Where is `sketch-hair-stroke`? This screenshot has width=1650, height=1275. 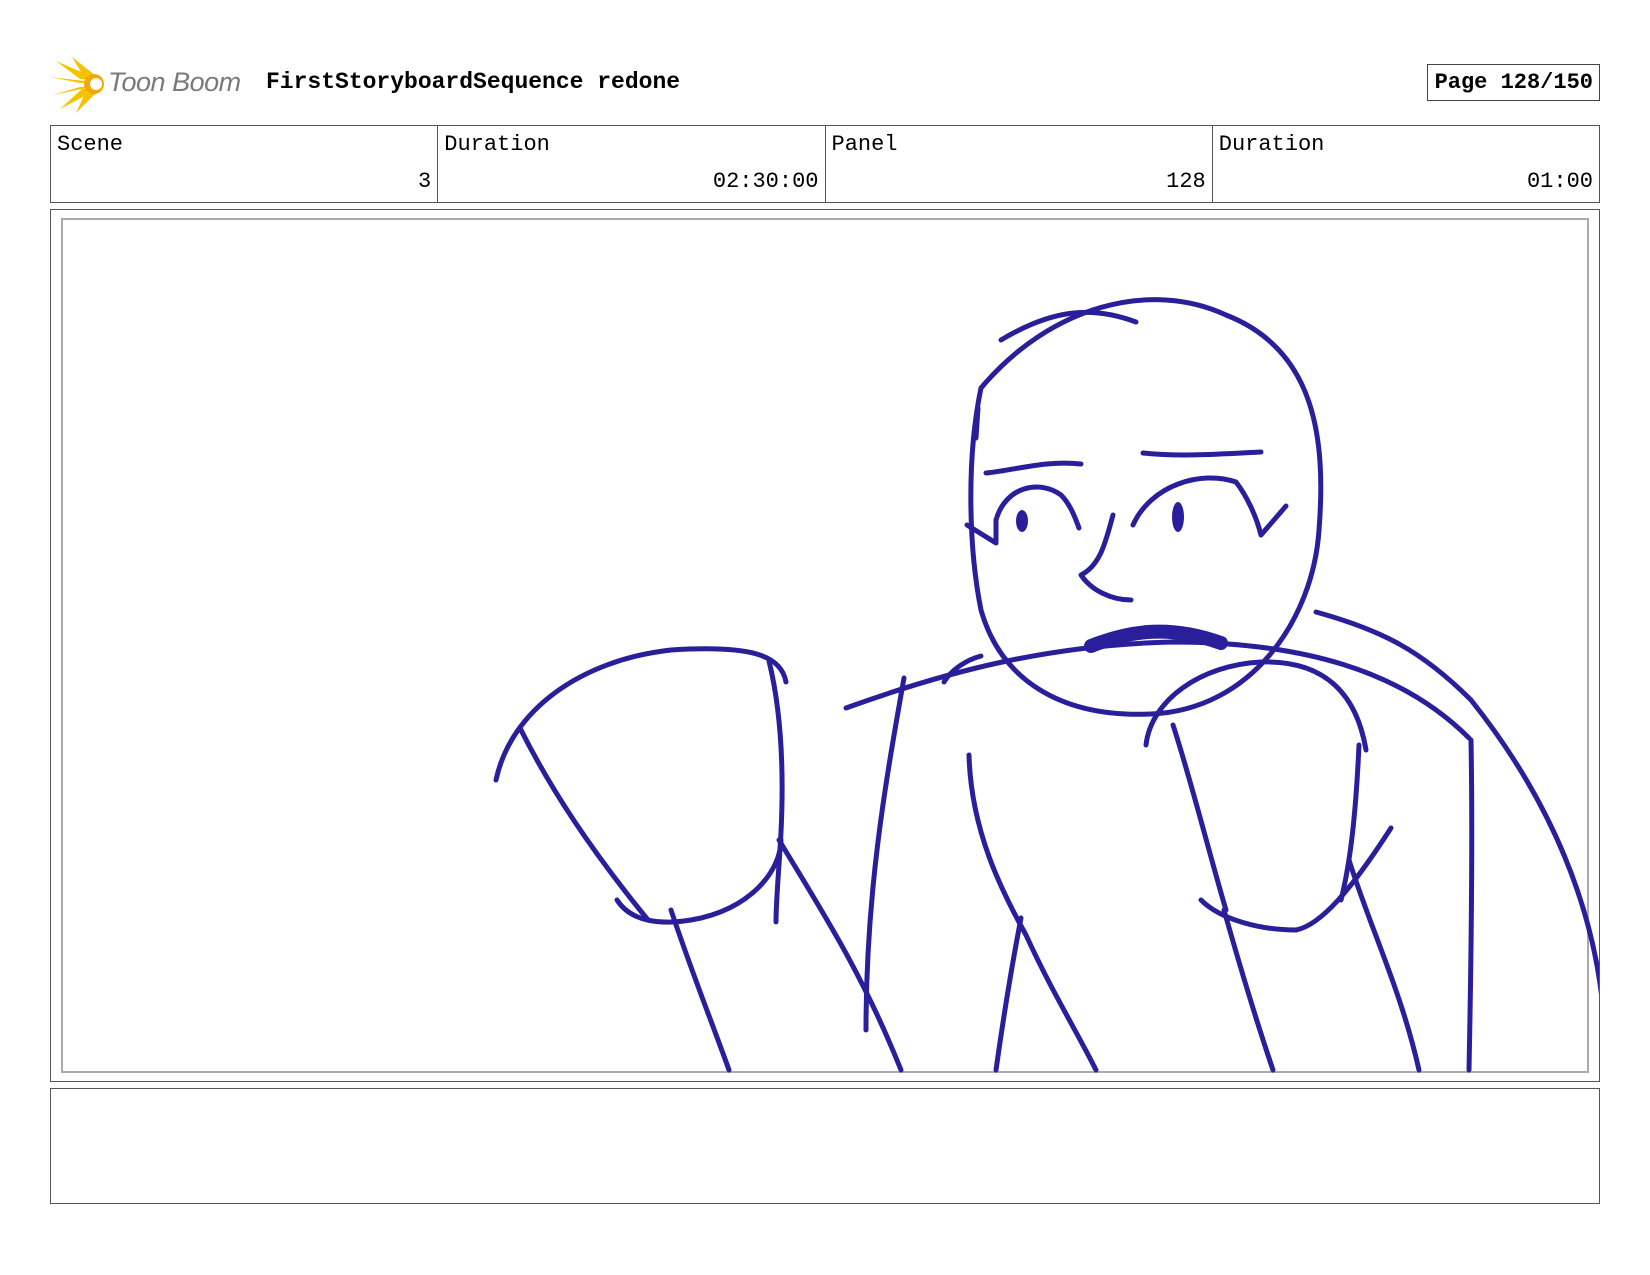
sketch-hair-stroke is located at coordinates (977, 423).